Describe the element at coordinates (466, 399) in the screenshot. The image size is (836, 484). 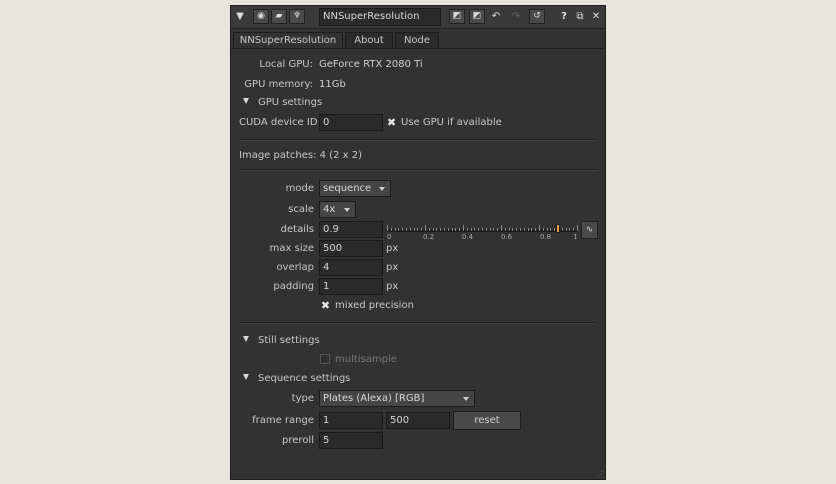
I see `chevron-down-icon` at that location.